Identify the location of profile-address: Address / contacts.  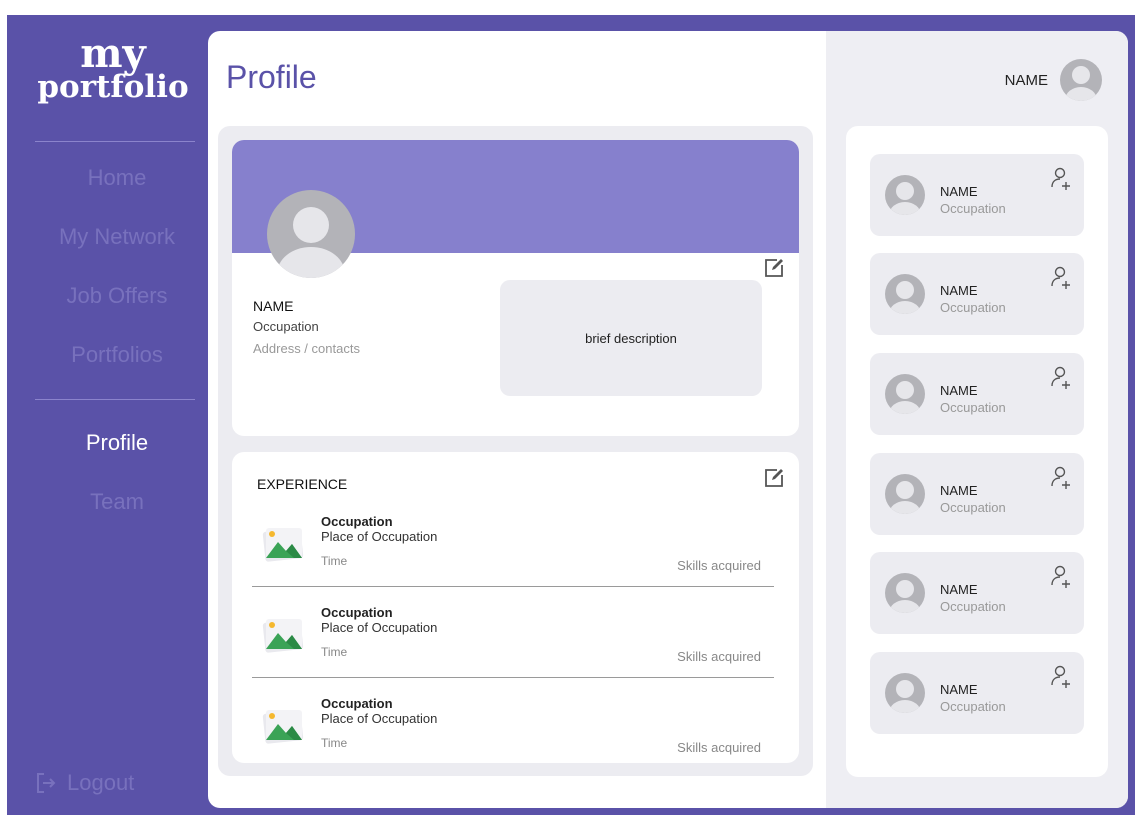
(306, 348).